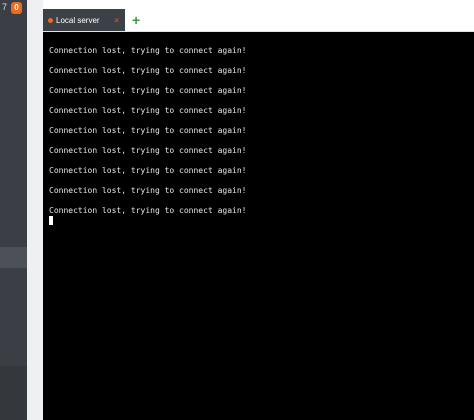 This screenshot has width=474, height=420. What do you see at coordinates (78, 20) in the screenshot?
I see `tab-label: Local server` at bounding box center [78, 20].